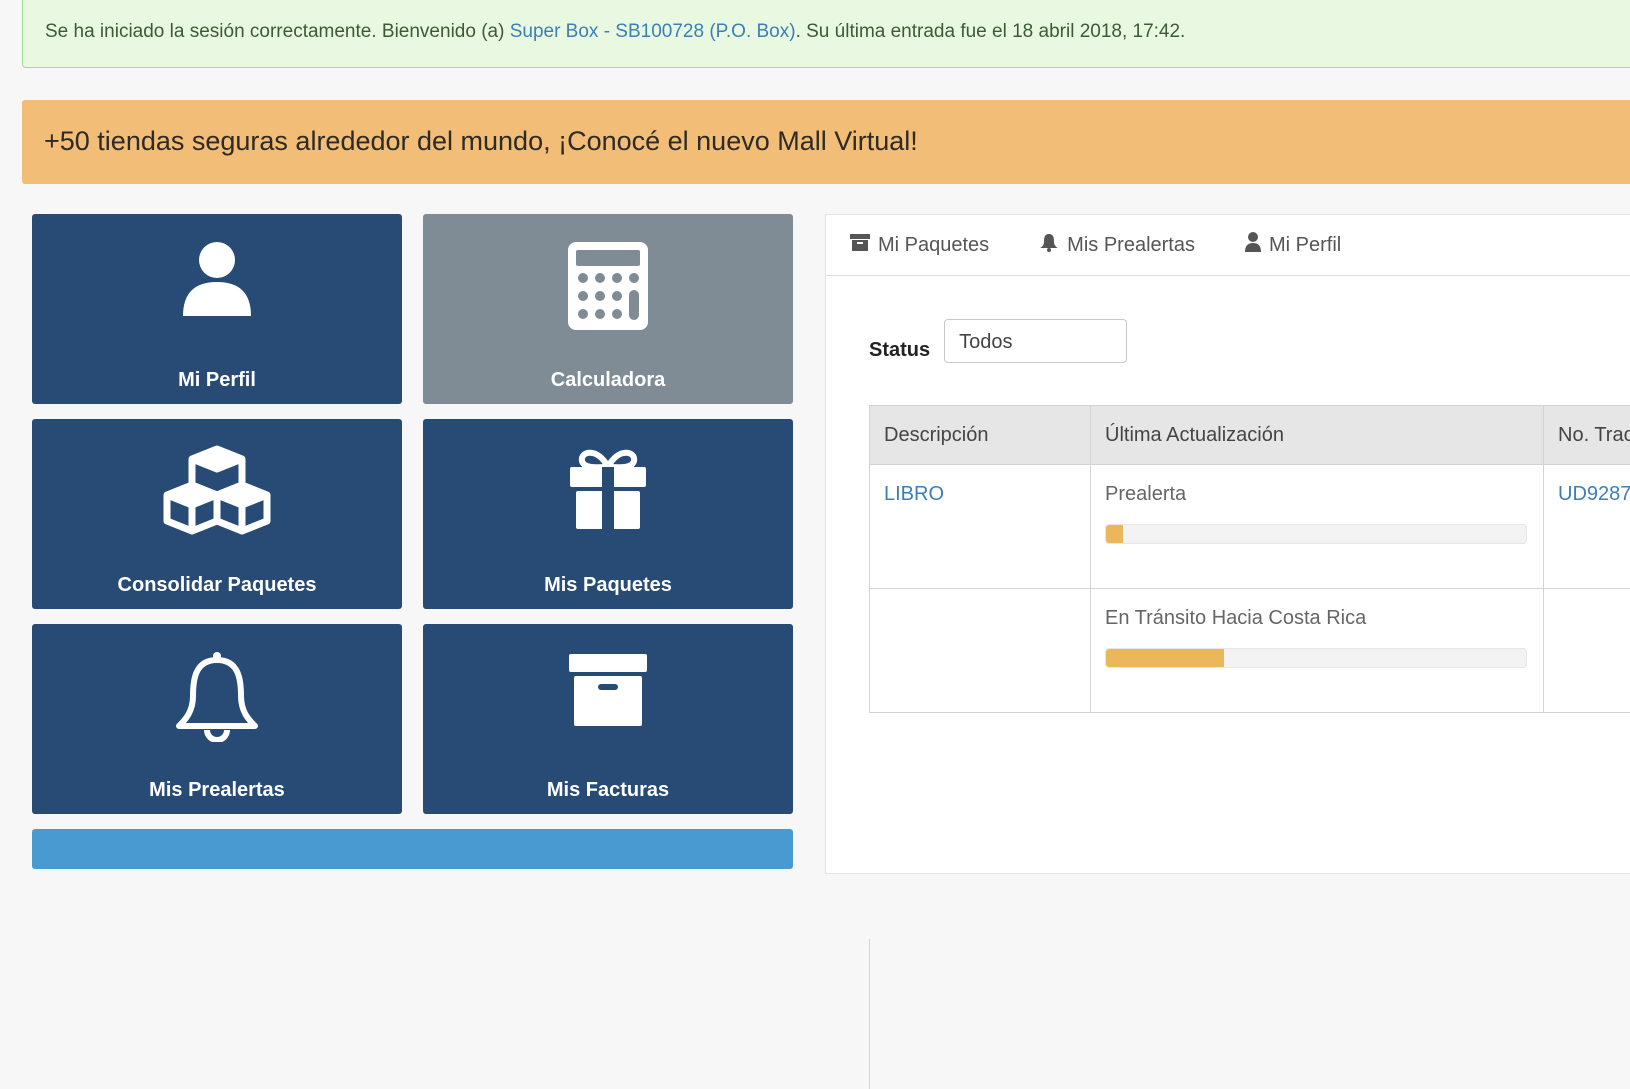 This screenshot has height=1089, width=1630. Describe the element at coordinates (980, 527) in the screenshot. I see `description-cell: LIBRO` at that location.